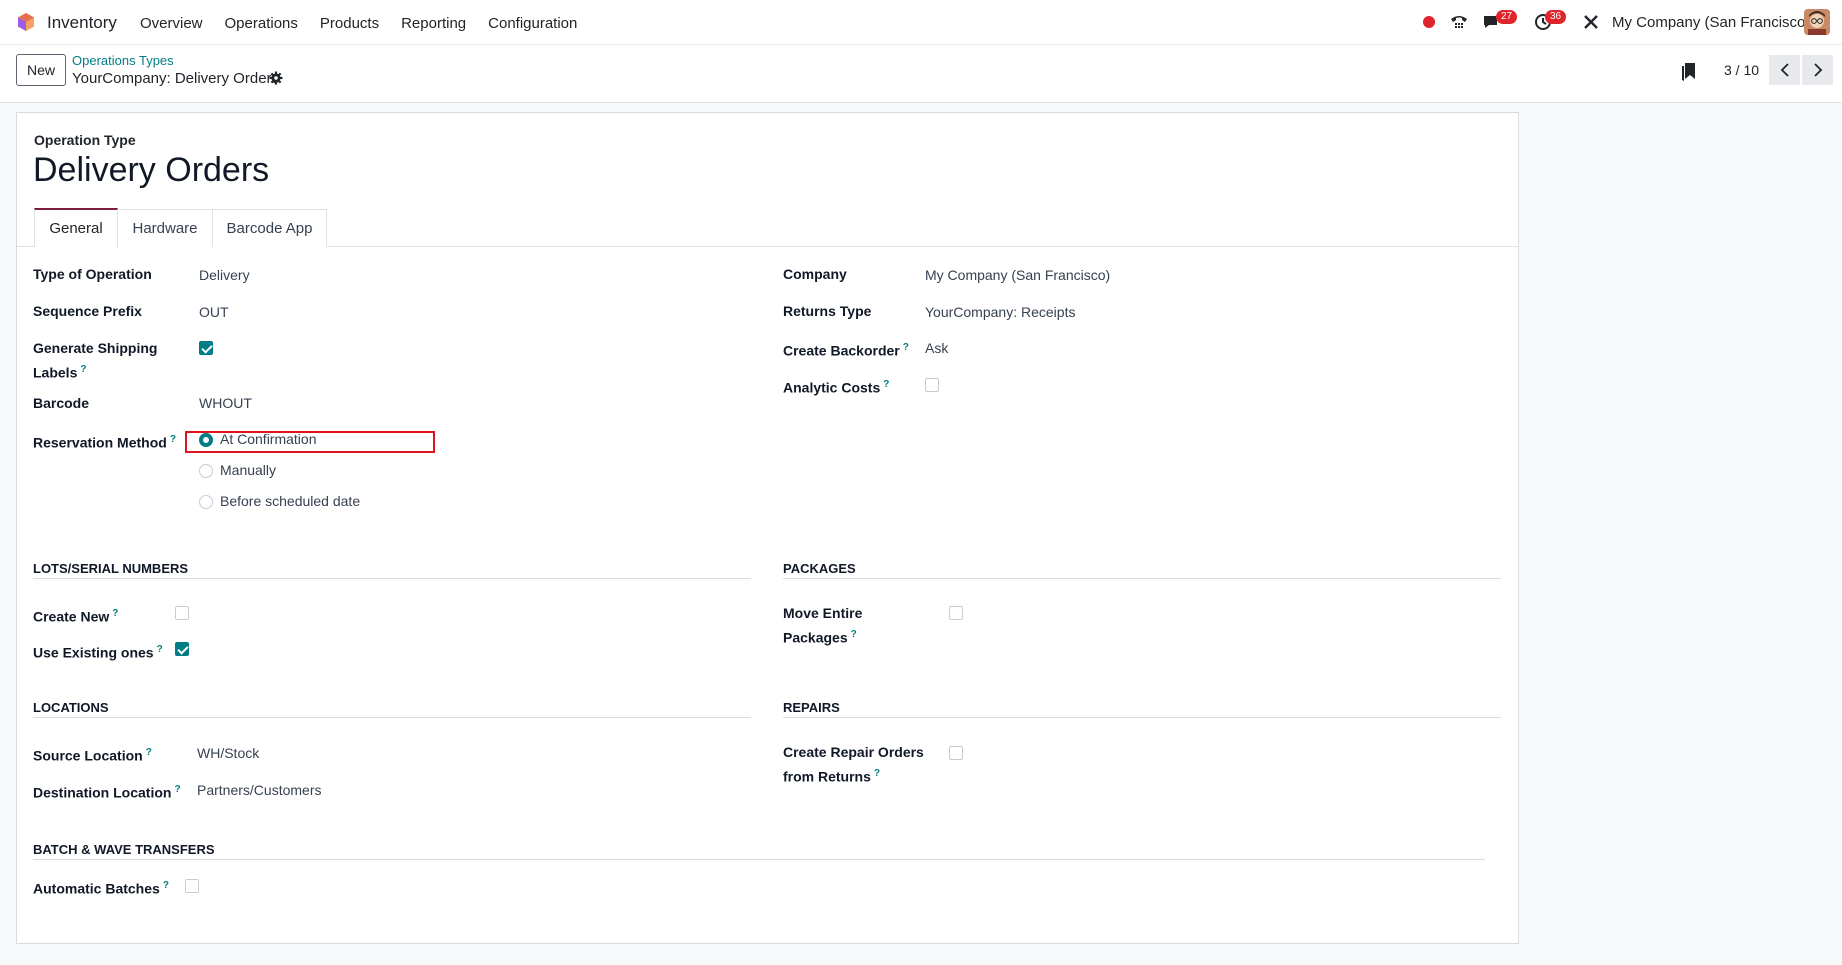  Describe the element at coordinates (61, 403) in the screenshot. I see `barcode-label: Barcode` at that location.